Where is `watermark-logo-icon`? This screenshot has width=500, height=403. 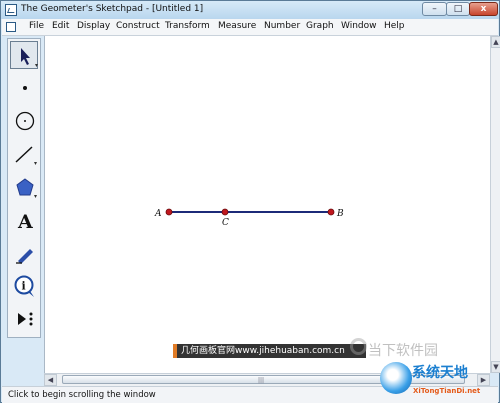
watermark-logo-icon is located at coordinates (358, 346).